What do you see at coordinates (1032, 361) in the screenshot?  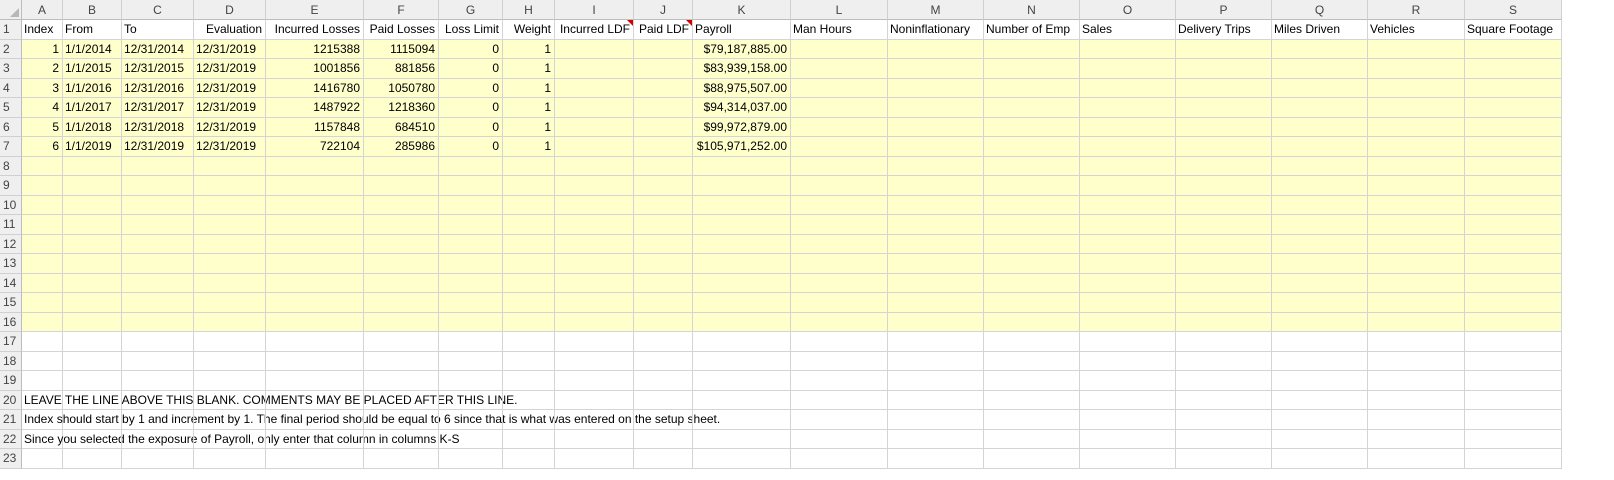 I see `cell-n18` at bounding box center [1032, 361].